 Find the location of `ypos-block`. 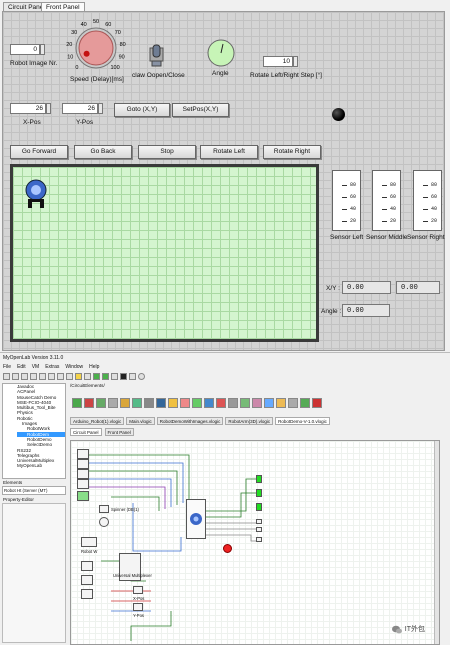

ypos-block is located at coordinates (138, 607).